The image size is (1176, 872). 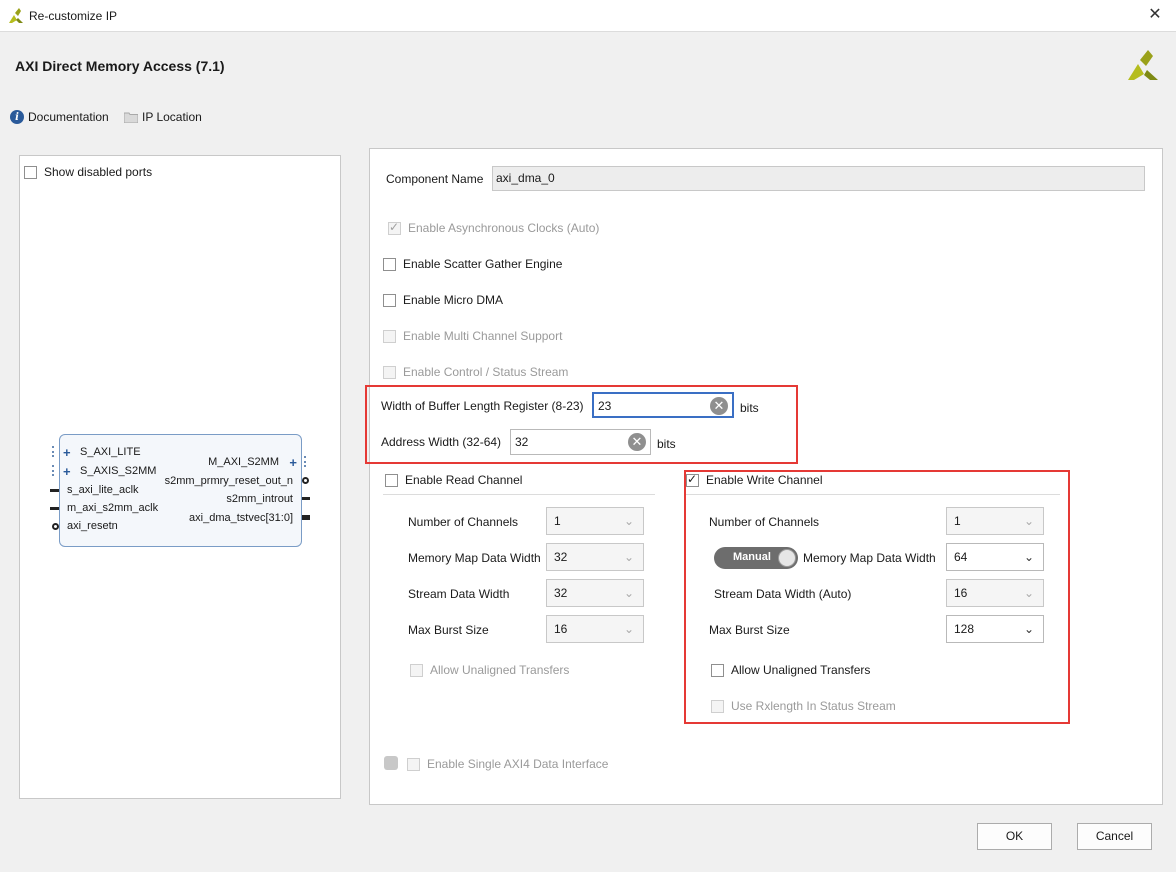 I want to click on read-unaligned-checkbox, so click(x=416, y=670).